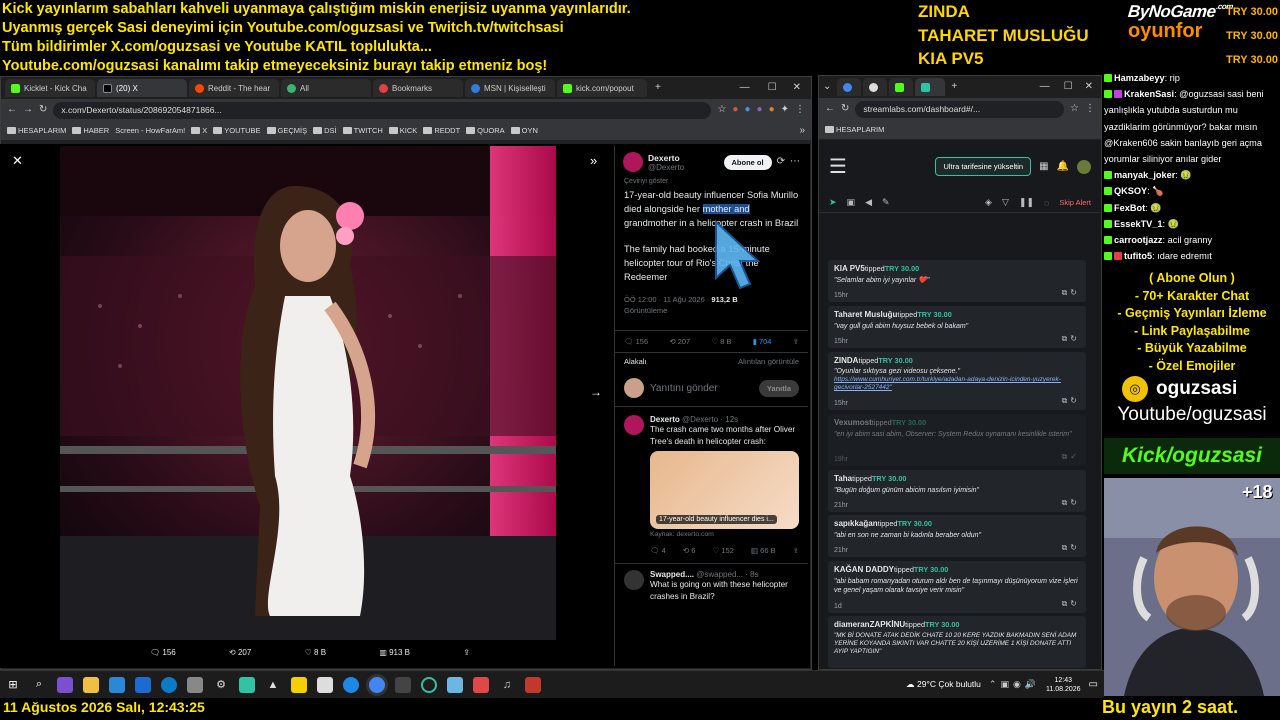 The width and height of the screenshot is (1280, 720). What do you see at coordinates (747, 162) in the screenshot?
I see `follow-button: Abone ol` at bounding box center [747, 162].